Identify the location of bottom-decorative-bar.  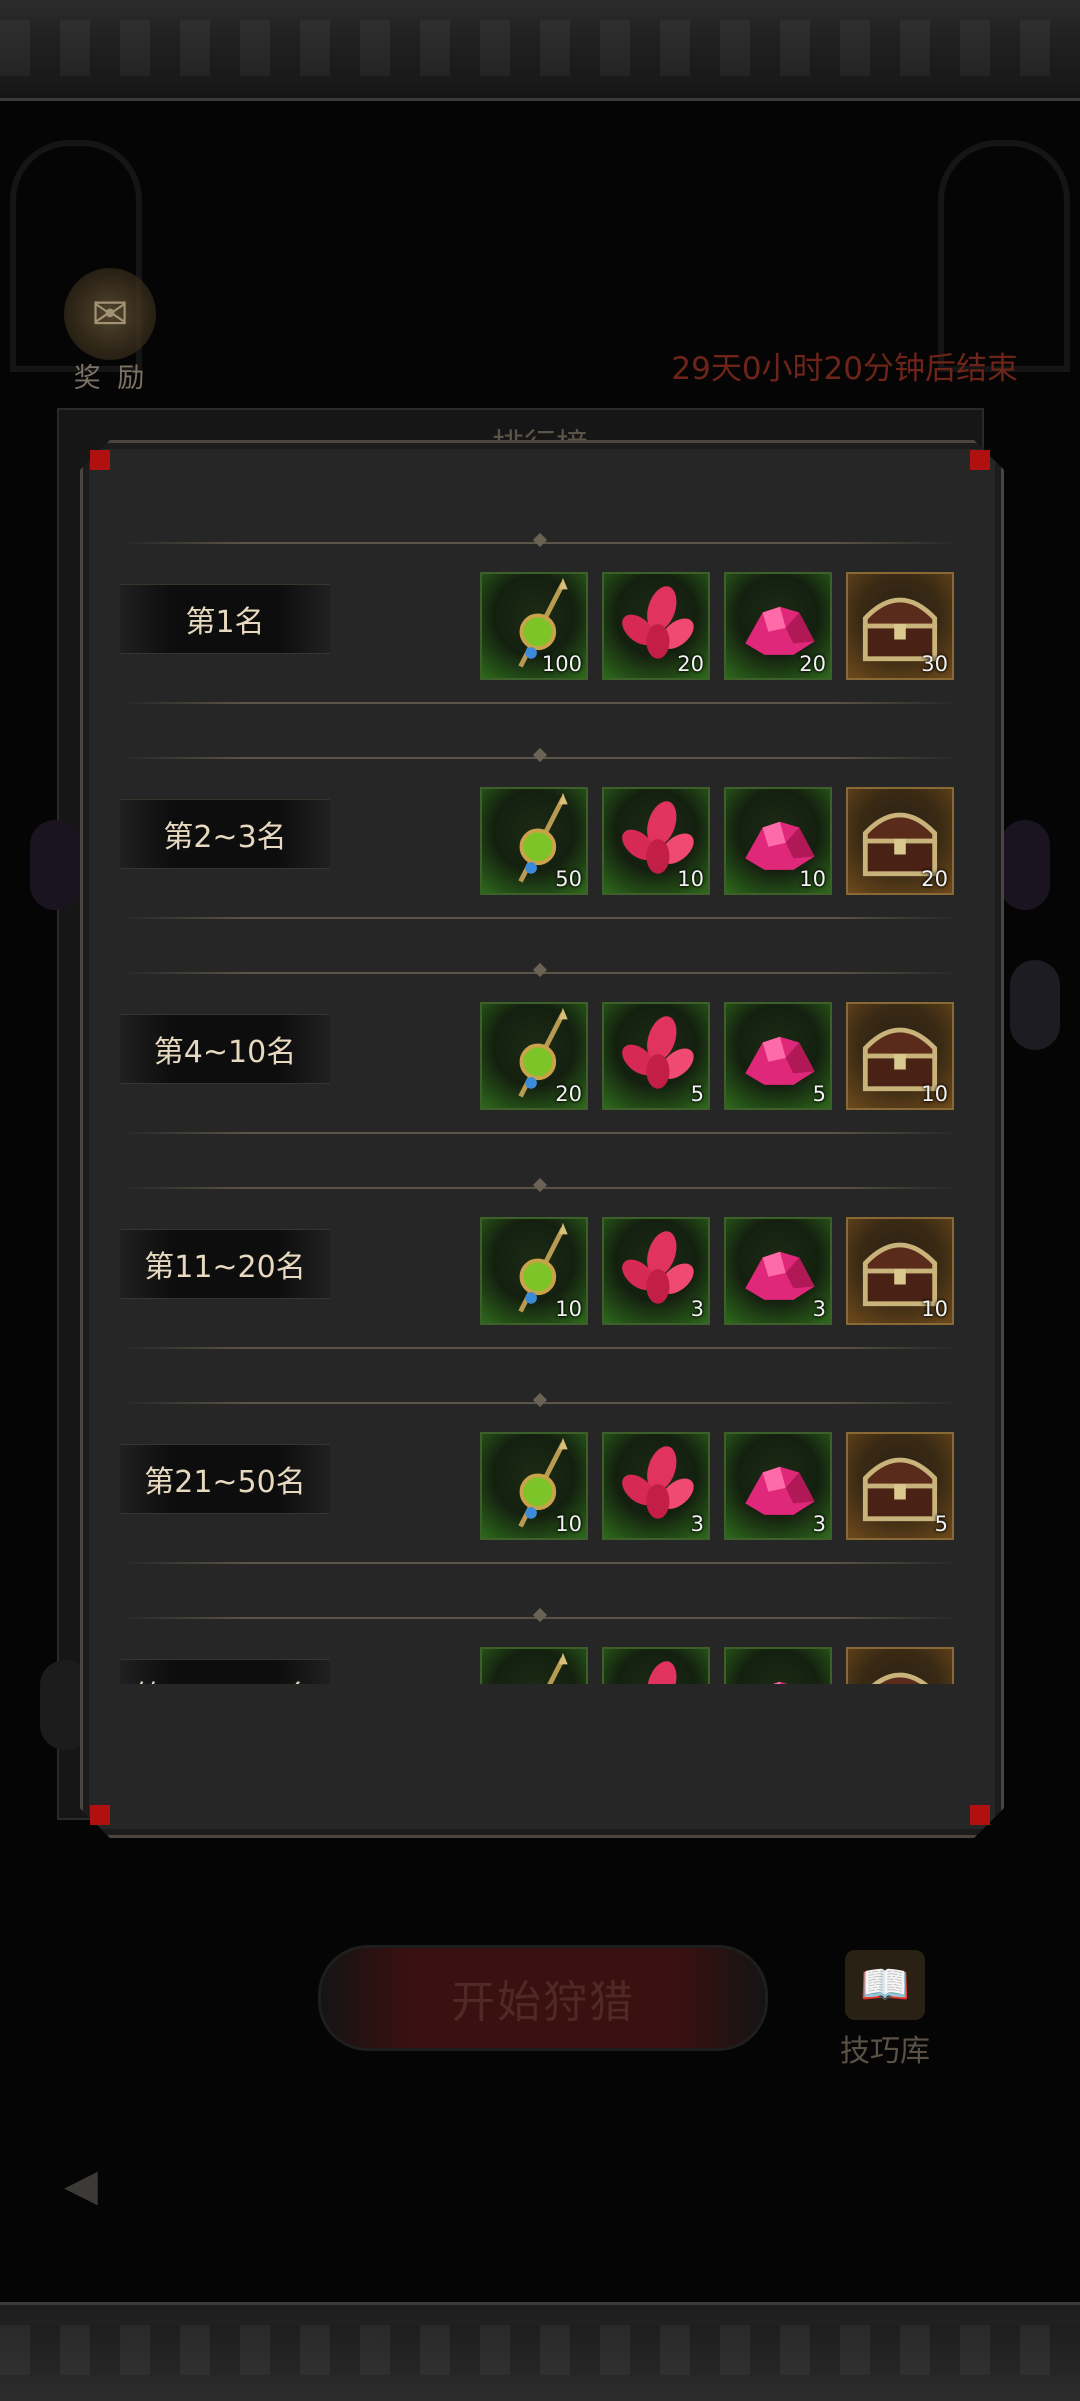
(540, 2351).